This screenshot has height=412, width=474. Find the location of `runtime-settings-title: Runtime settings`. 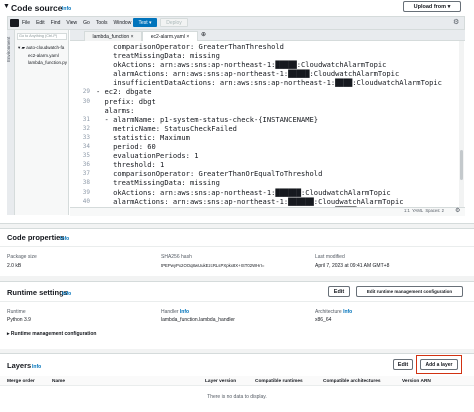

runtime-settings-title: Runtime settings is located at coordinates (37, 292).